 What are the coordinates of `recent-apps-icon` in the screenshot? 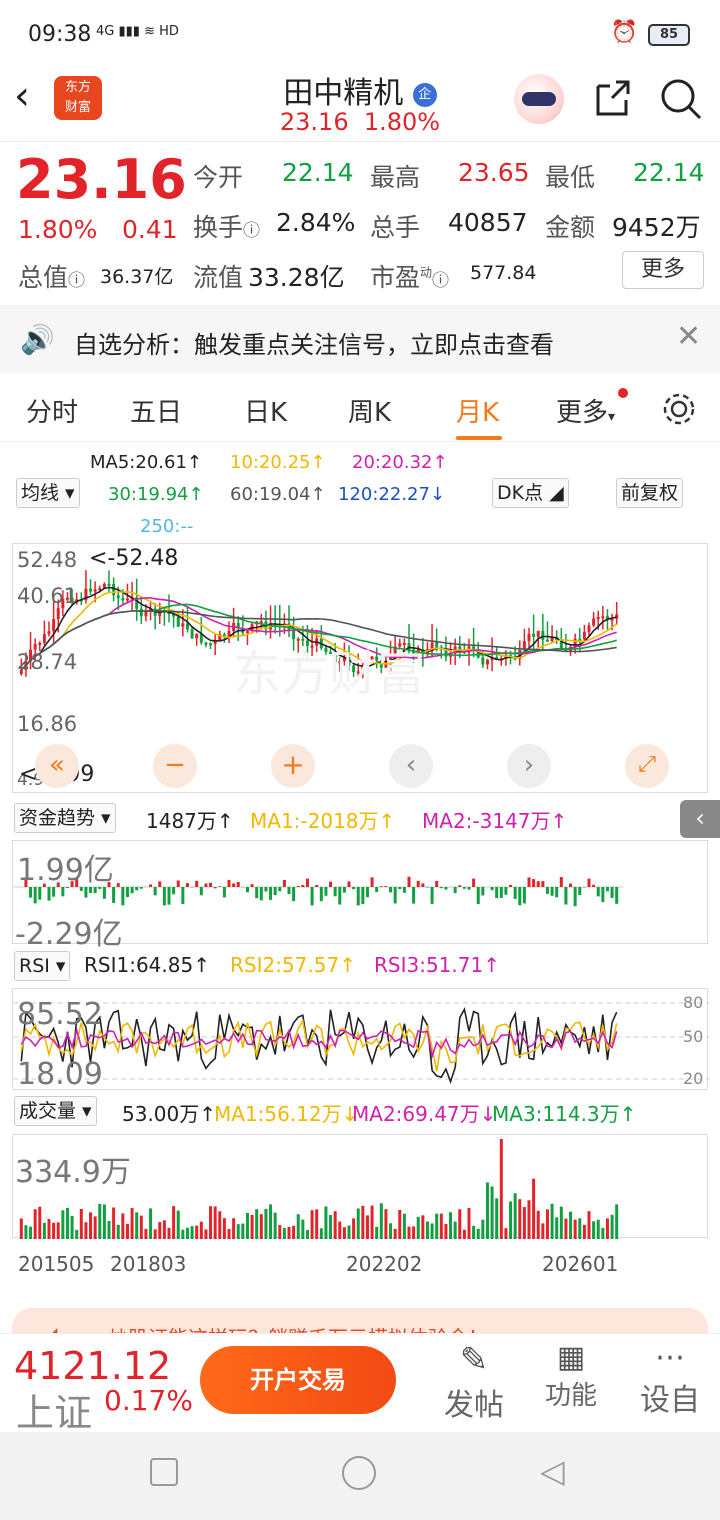 It's located at (164, 1472).